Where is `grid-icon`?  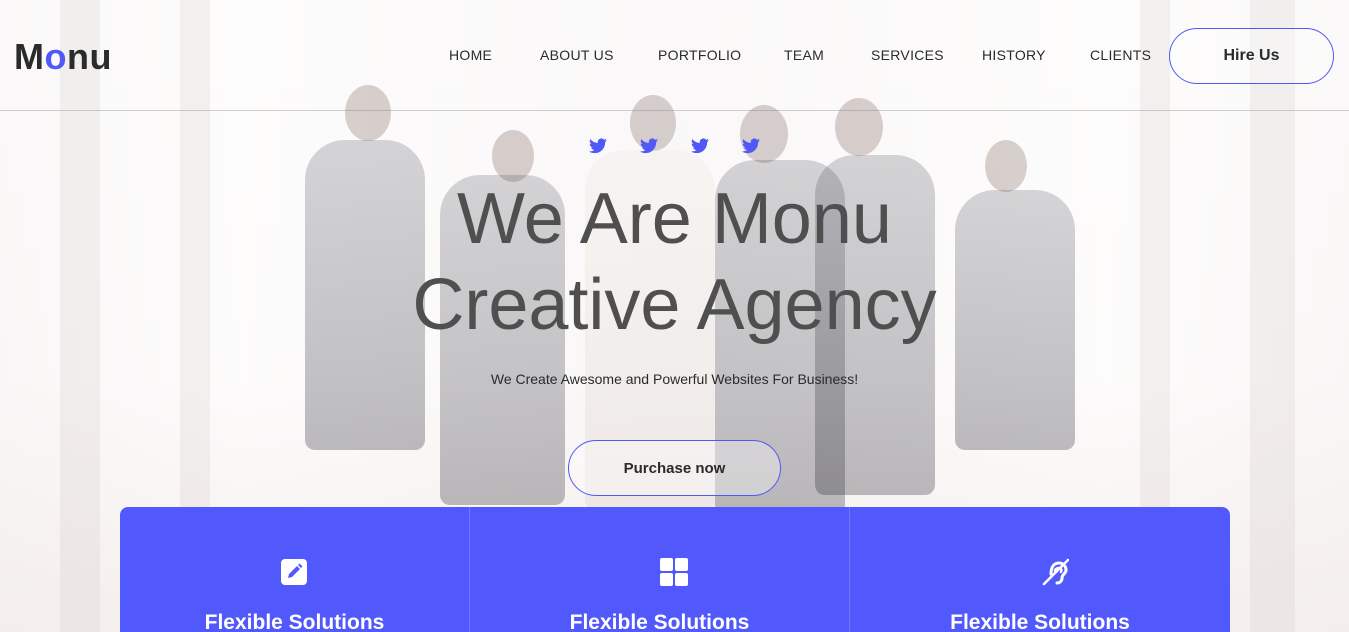
grid-icon is located at coordinates (674, 572).